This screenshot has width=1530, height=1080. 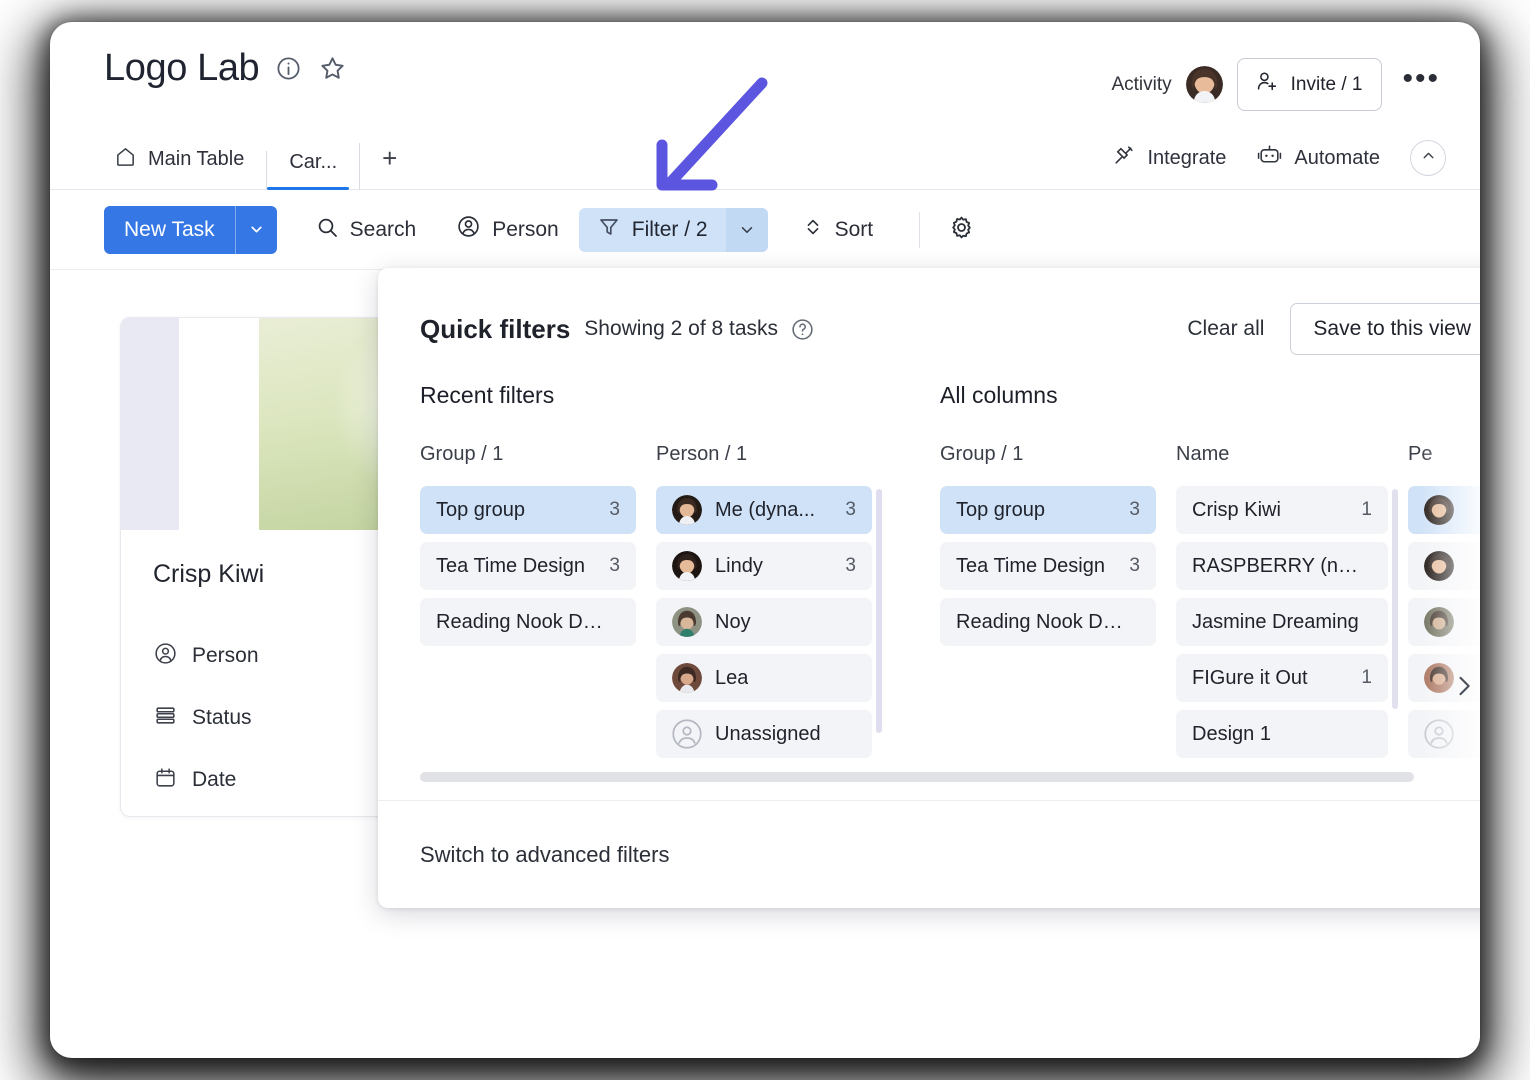 What do you see at coordinates (169, 229) in the screenshot?
I see `new-task-label: New Task` at bounding box center [169, 229].